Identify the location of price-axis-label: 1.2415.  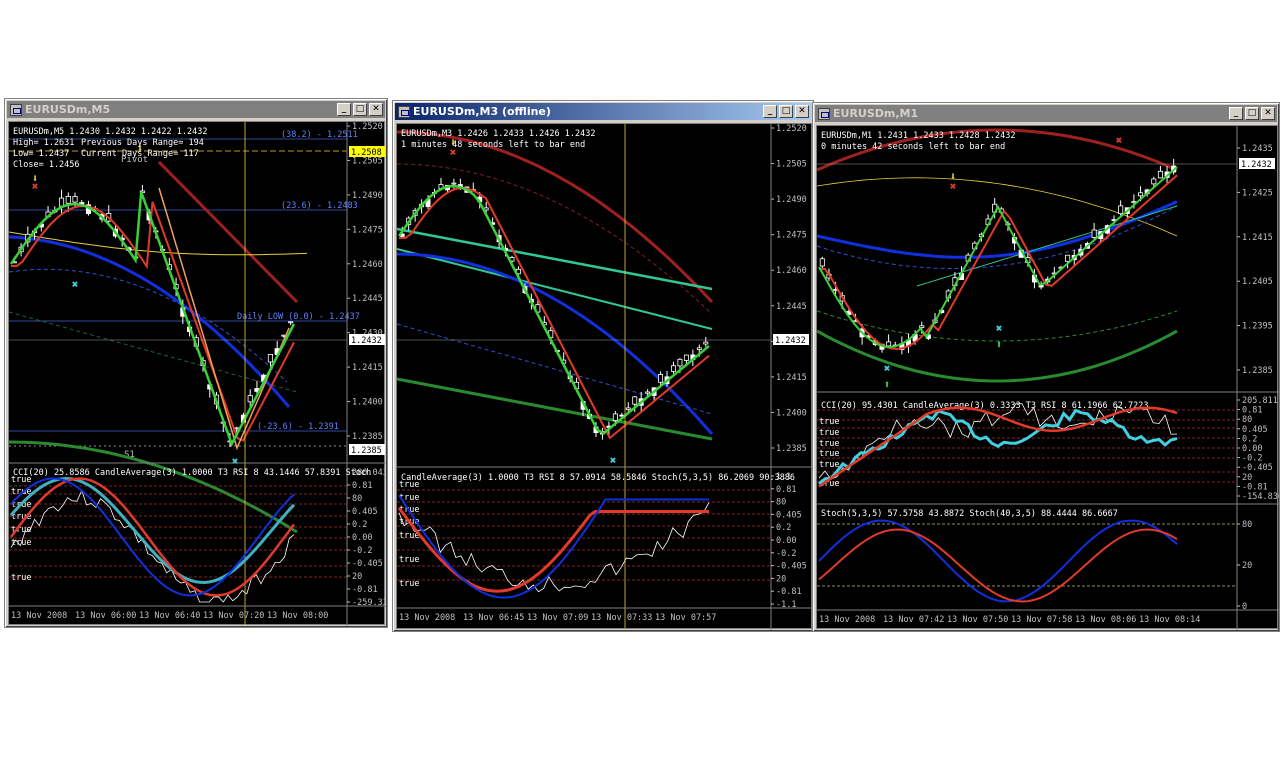
(791, 378).